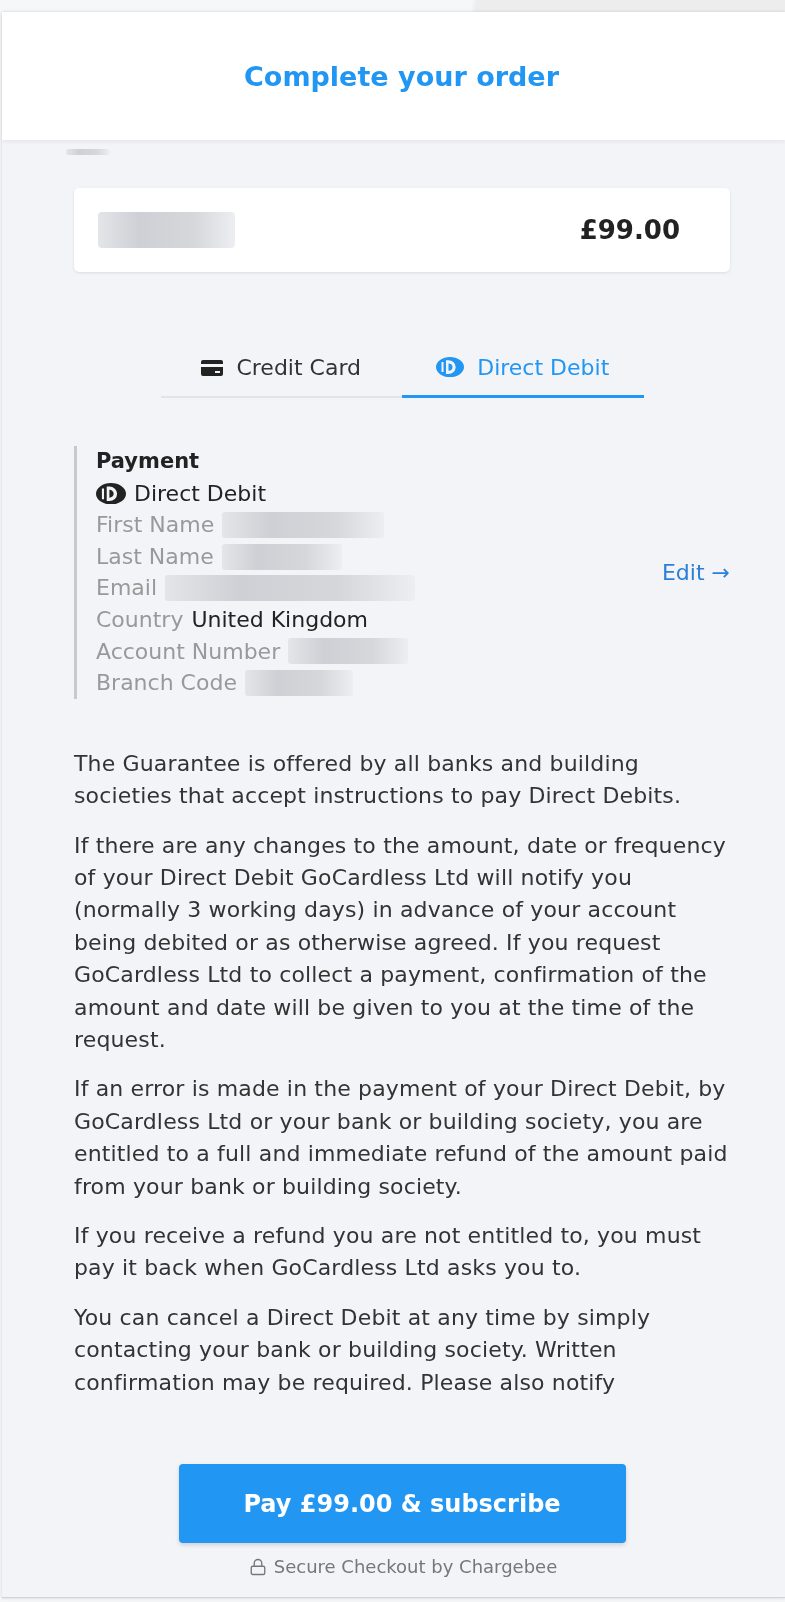  What do you see at coordinates (127, 588) in the screenshot?
I see `field-label: Email` at bounding box center [127, 588].